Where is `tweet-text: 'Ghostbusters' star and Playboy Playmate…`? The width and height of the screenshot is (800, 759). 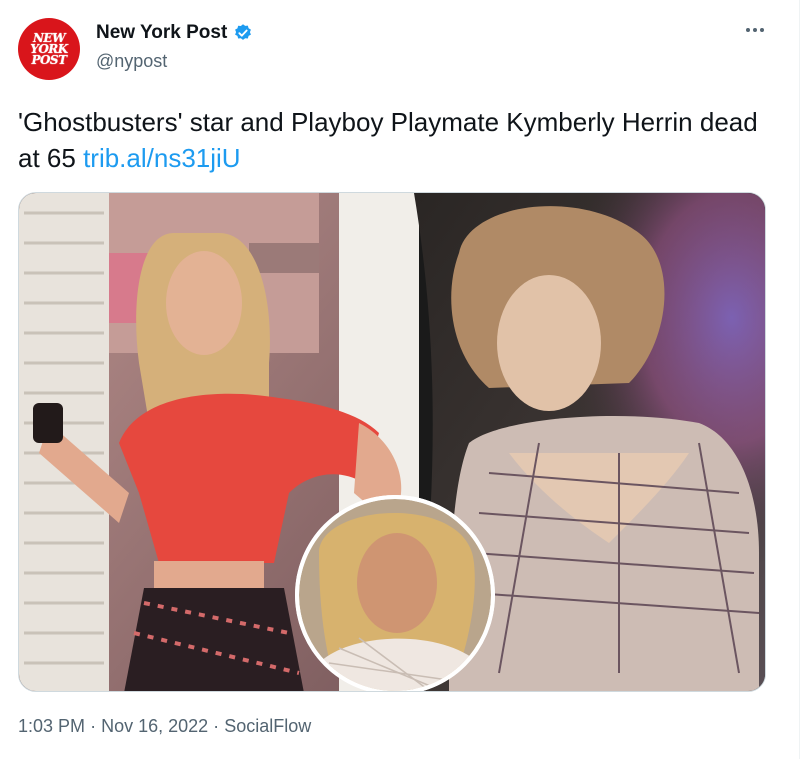
tweet-text: 'Ghostbusters' star and Playboy Playmate… is located at coordinates (388, 140).